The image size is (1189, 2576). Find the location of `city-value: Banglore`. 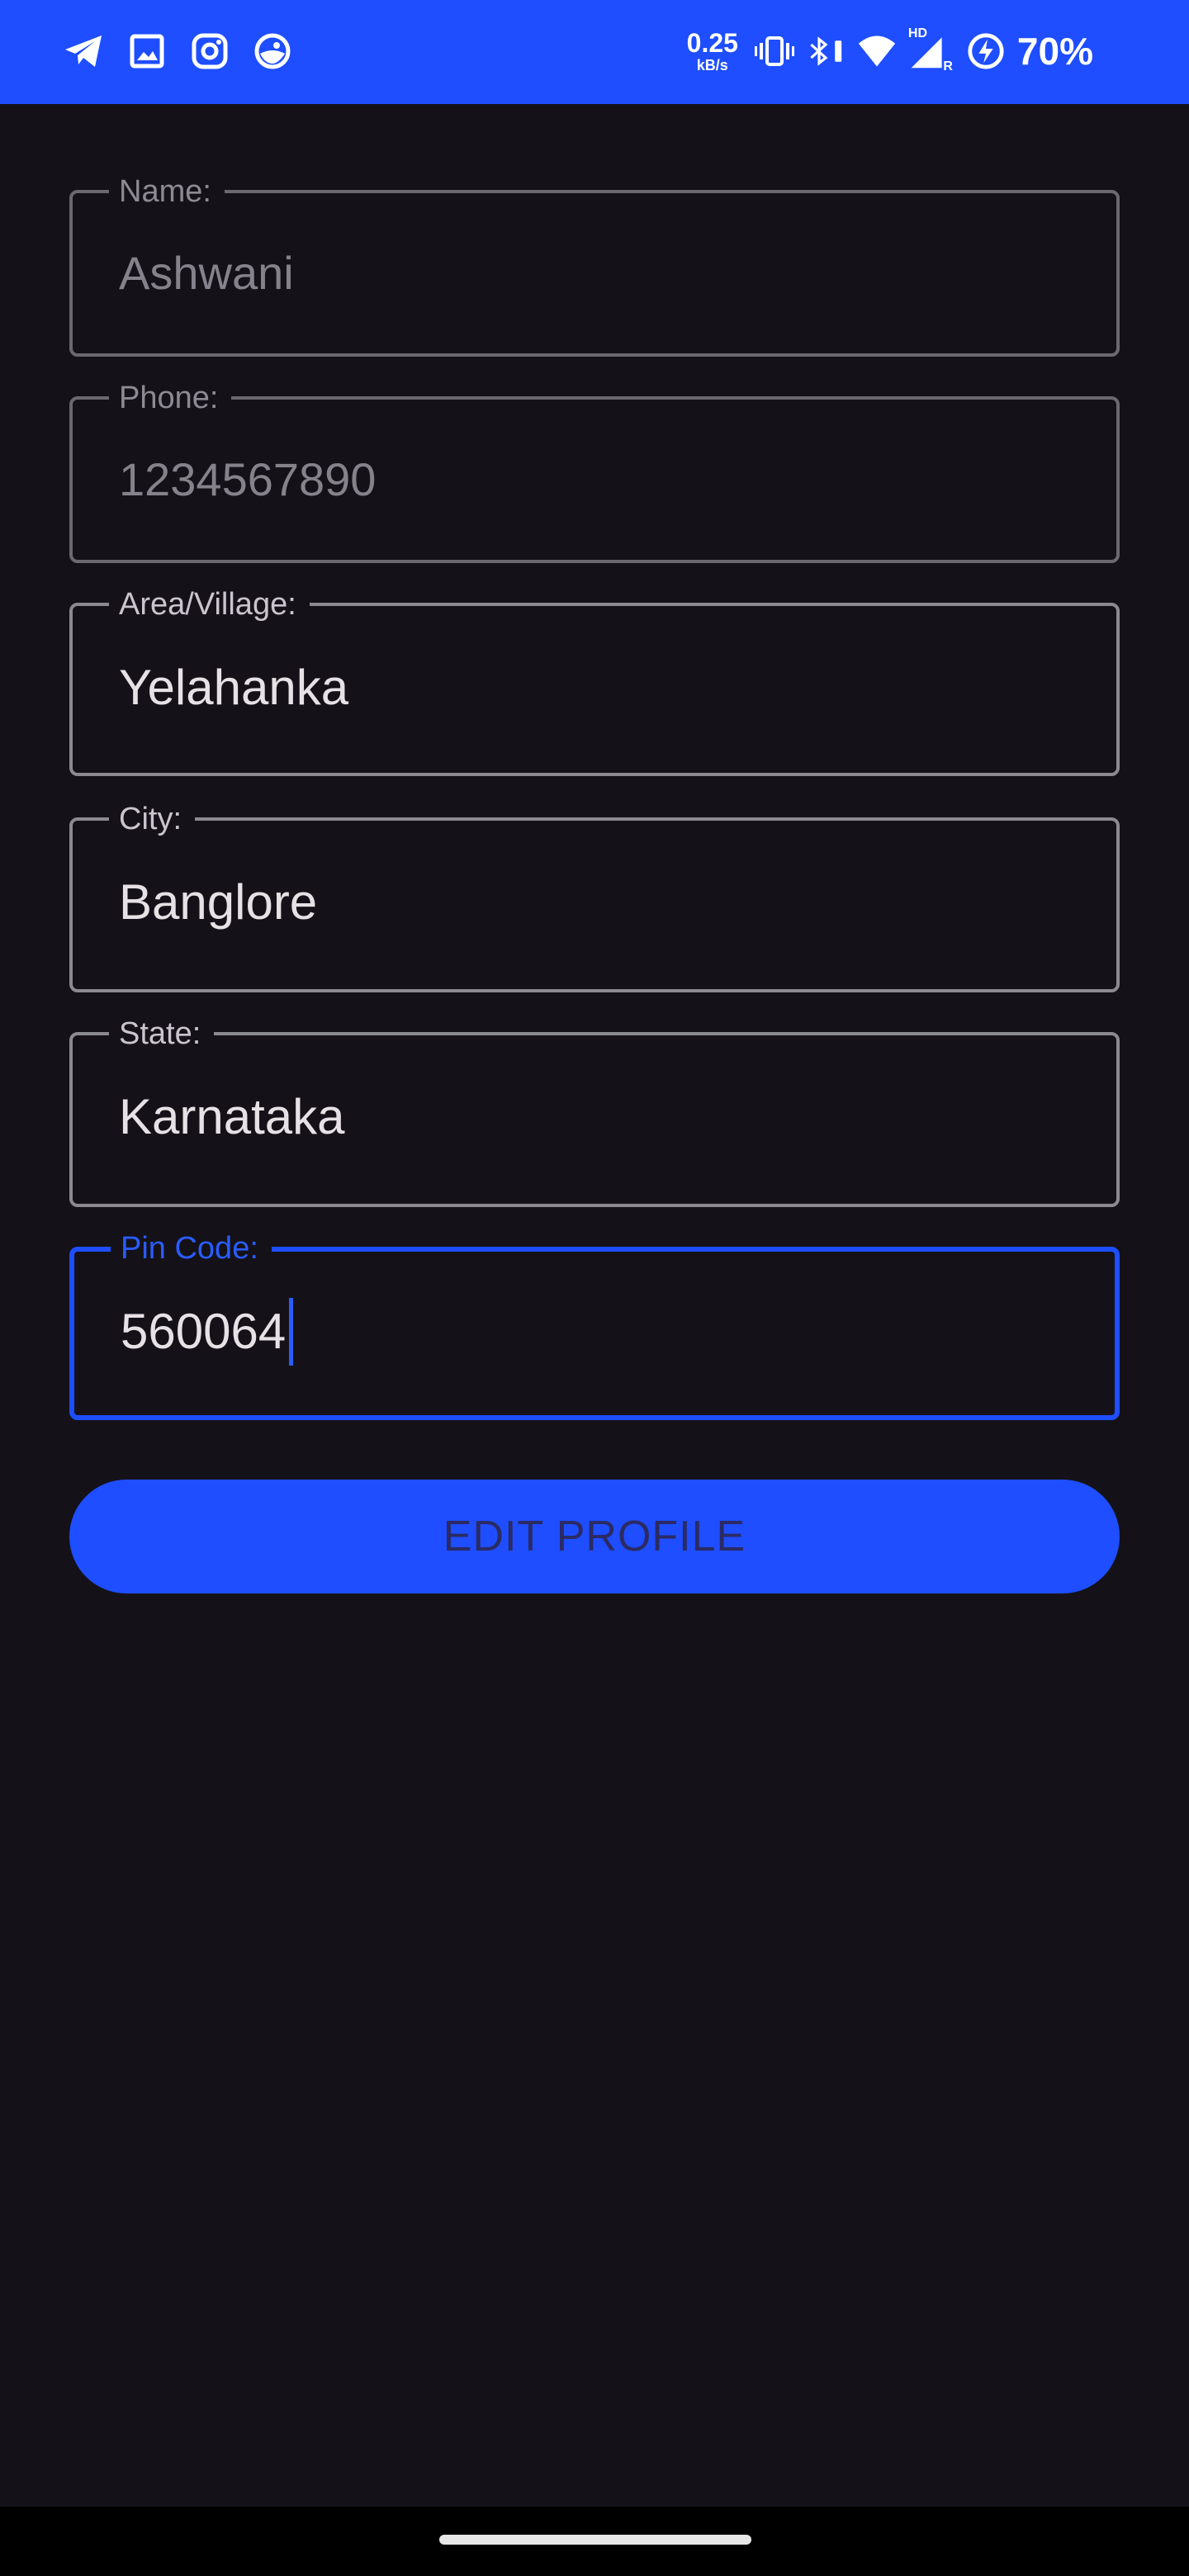

city-value: Banglore is located at coordinates (218, 902).